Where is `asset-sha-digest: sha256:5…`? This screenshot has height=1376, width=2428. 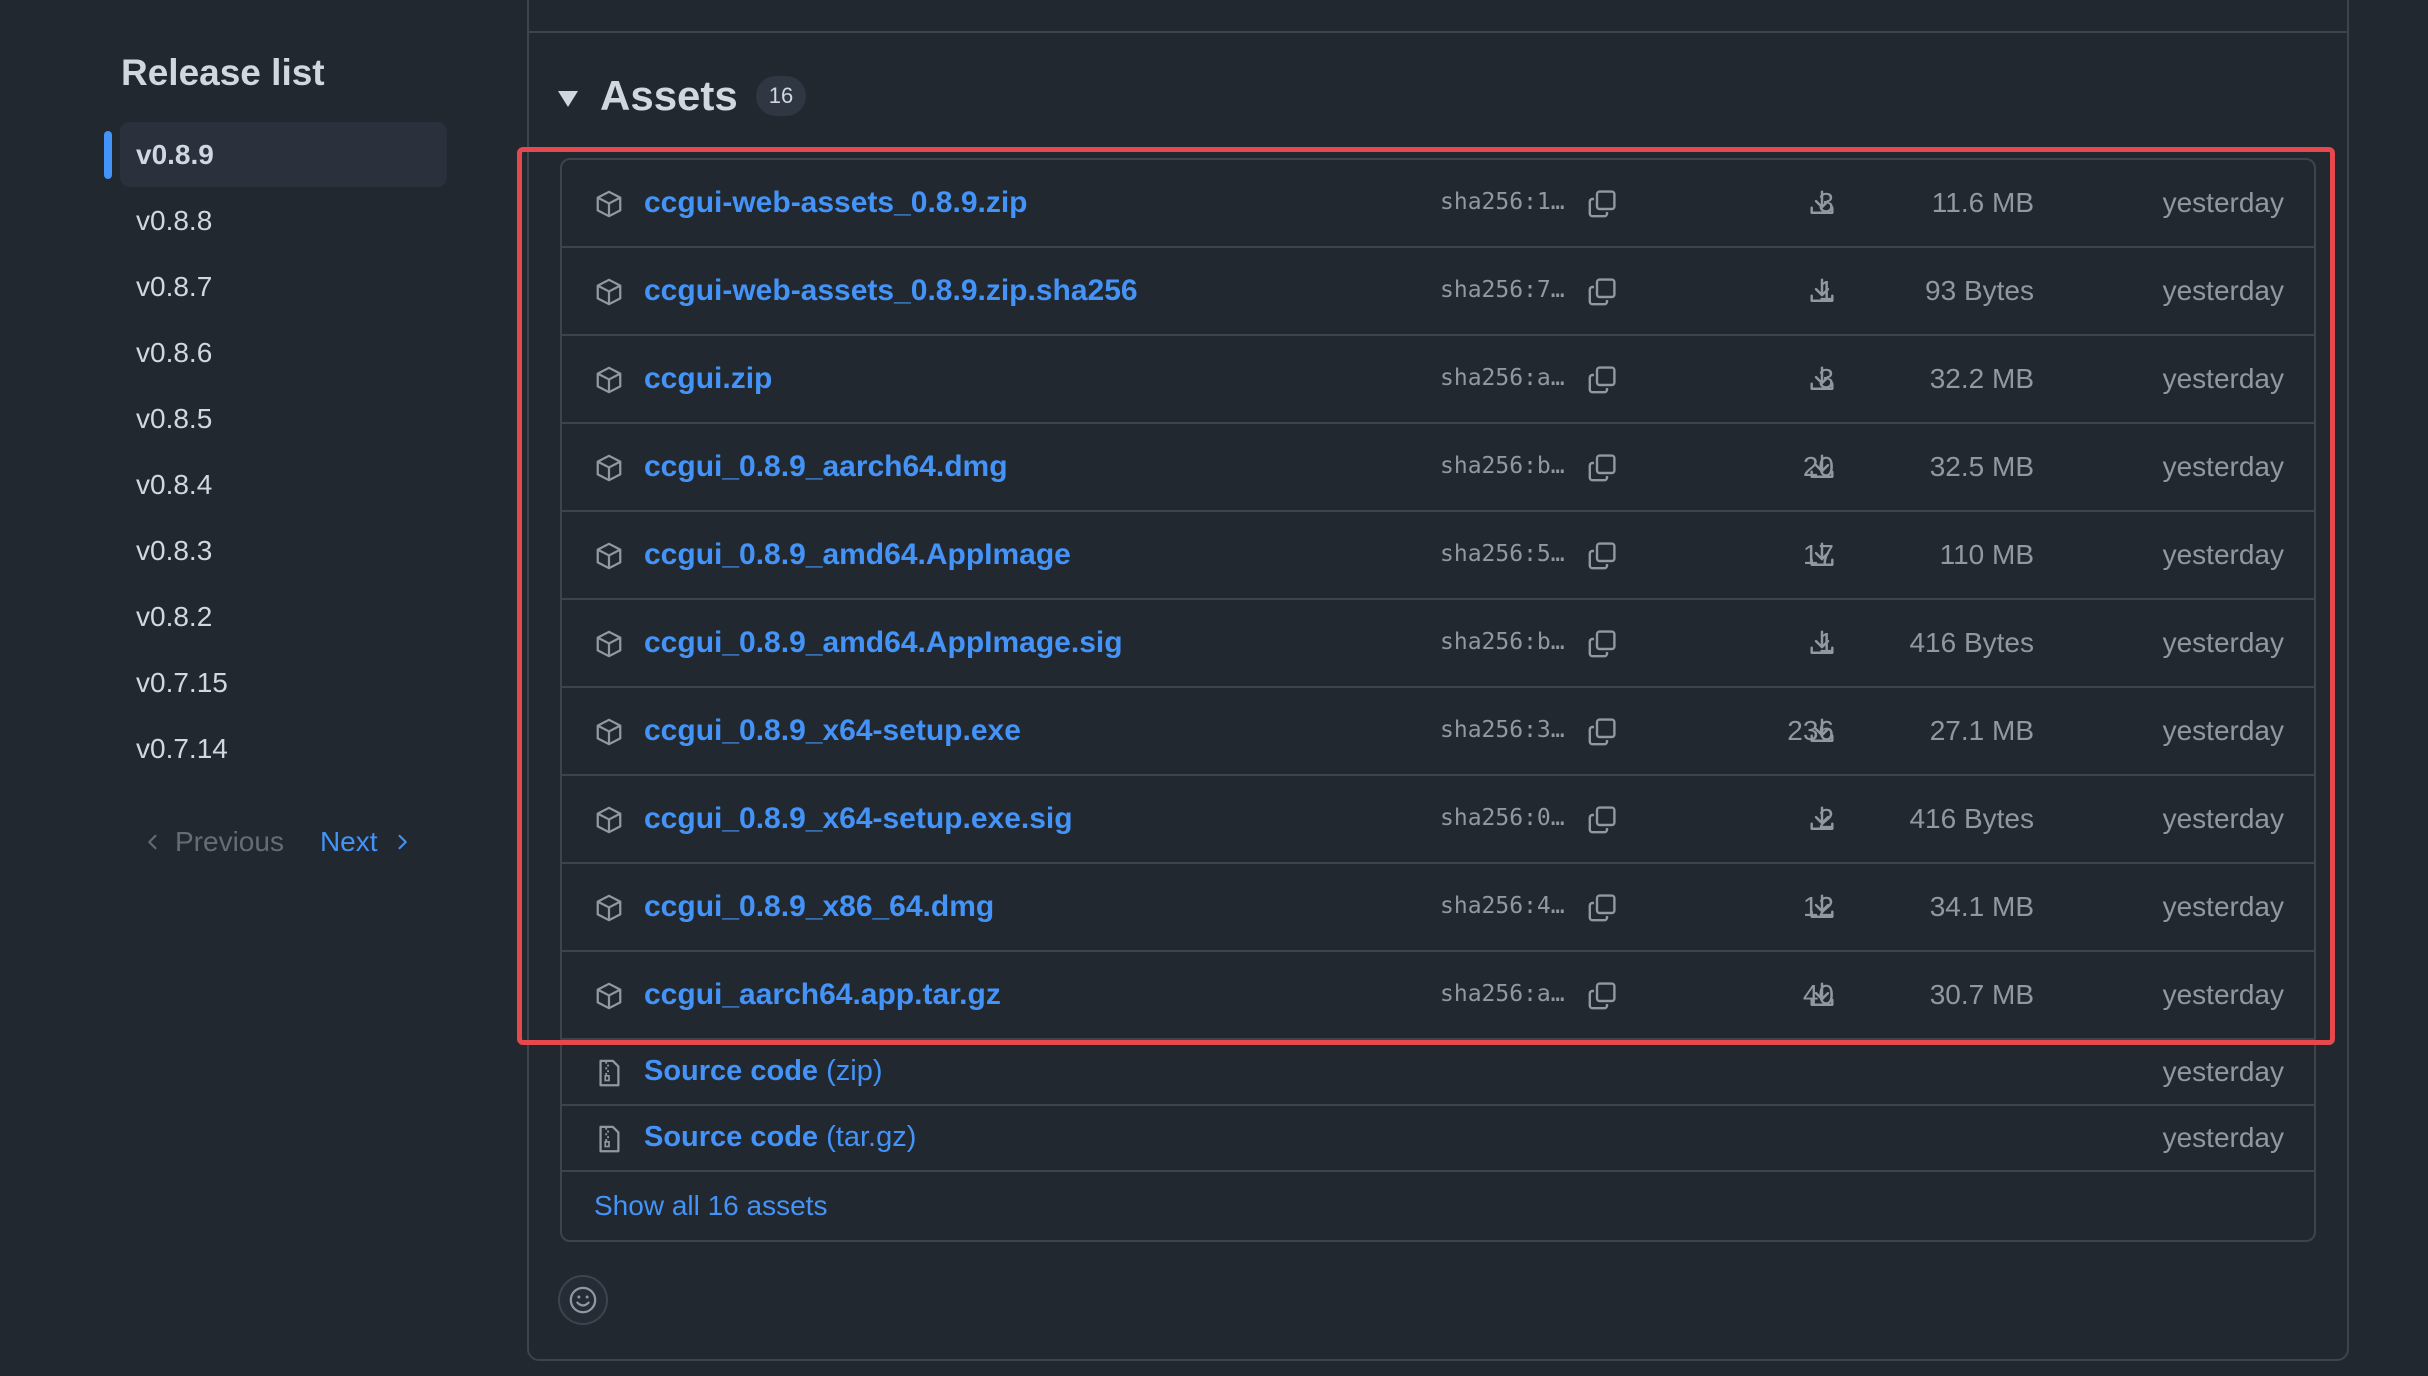
asset-sha-digest: sha256:5… is located at coordinates (1502, 554).